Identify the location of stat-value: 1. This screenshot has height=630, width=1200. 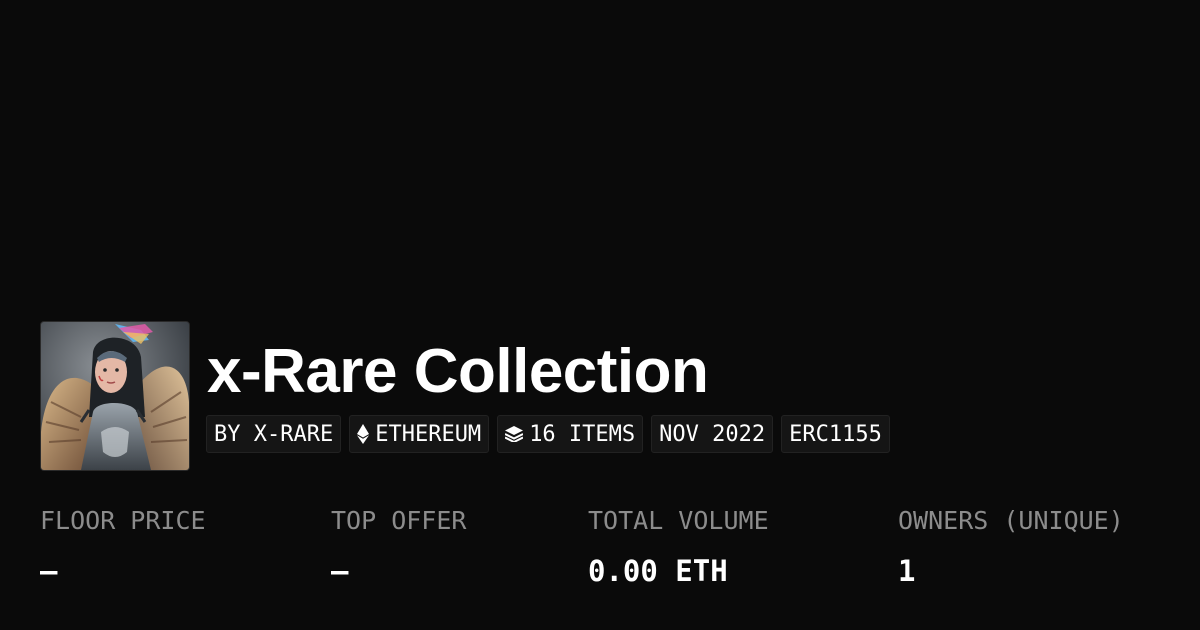
(907, 571).